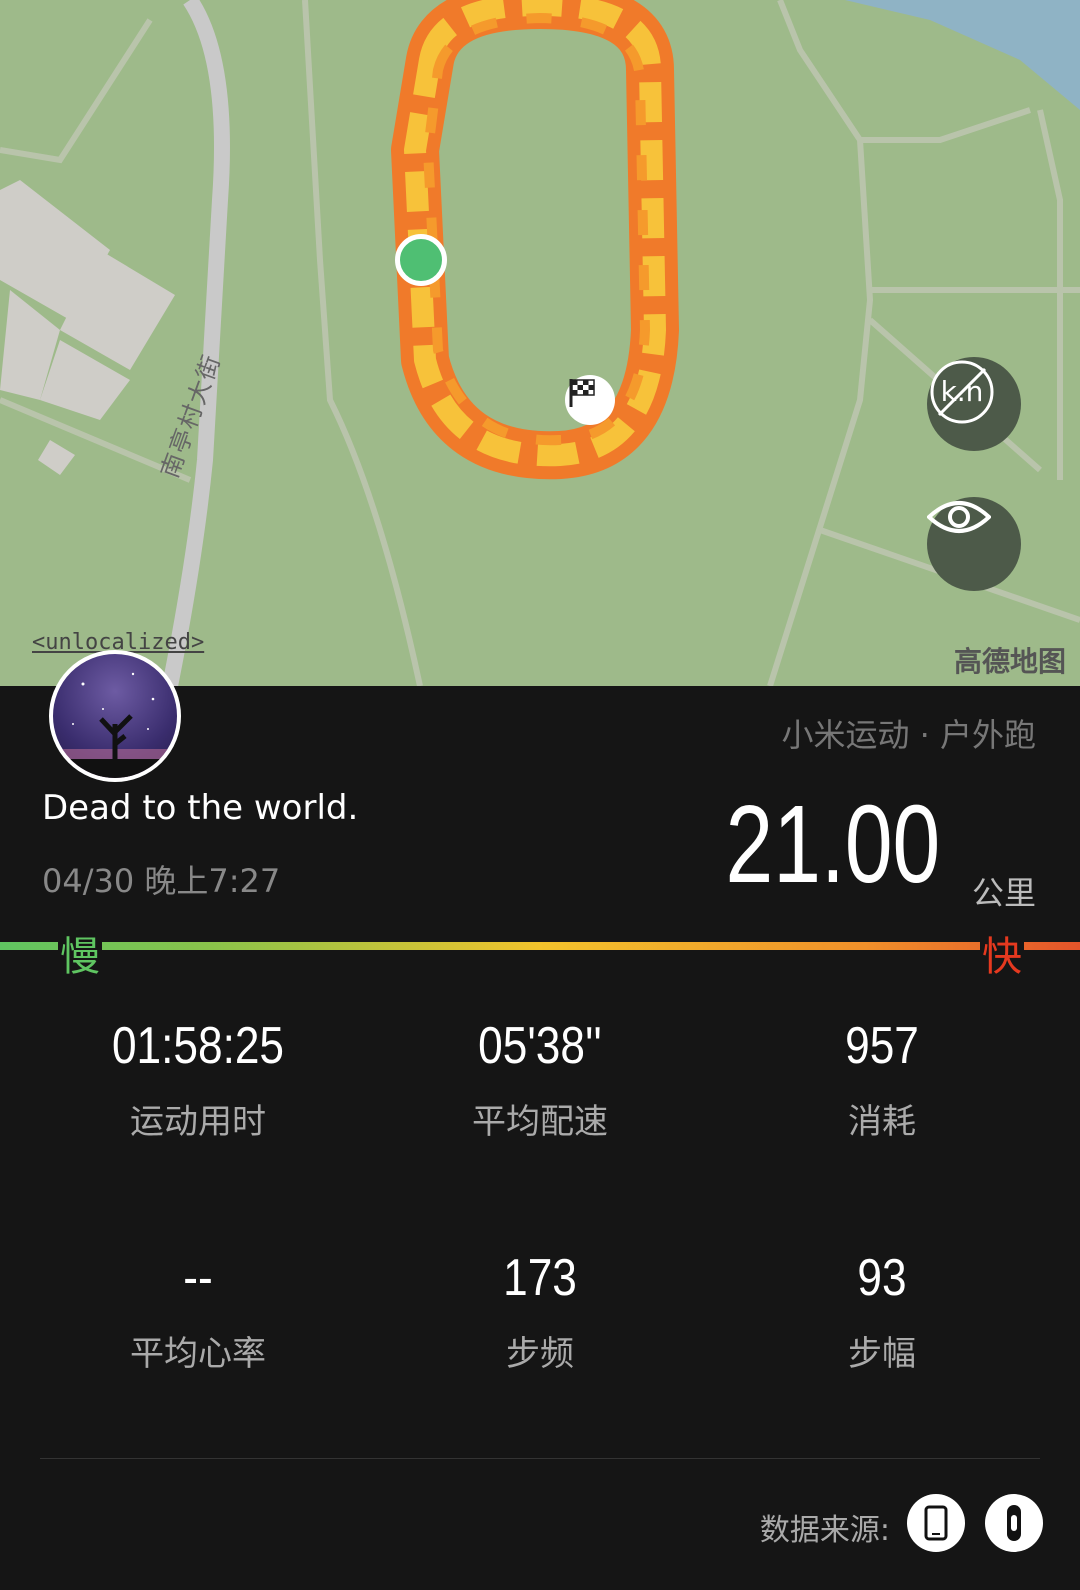 The width and height of the screenshot is (1080, 1590). Describe the element at coordinates (1014, 1523) in the screenshot. I see `band-icon` at that location.